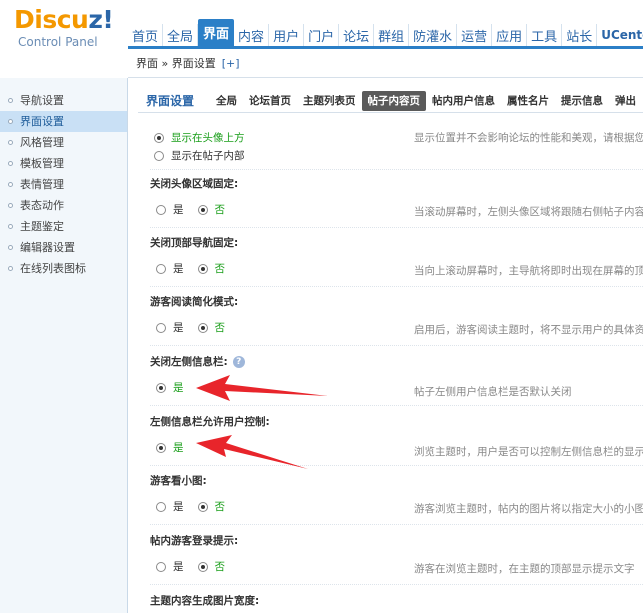 The height and width of the screenshot is (613, 643). What do you see at coordinates (528, 101) in the screenshot?
I see `tab-profile-card: 属性名片` at bounding box center [528, 101].